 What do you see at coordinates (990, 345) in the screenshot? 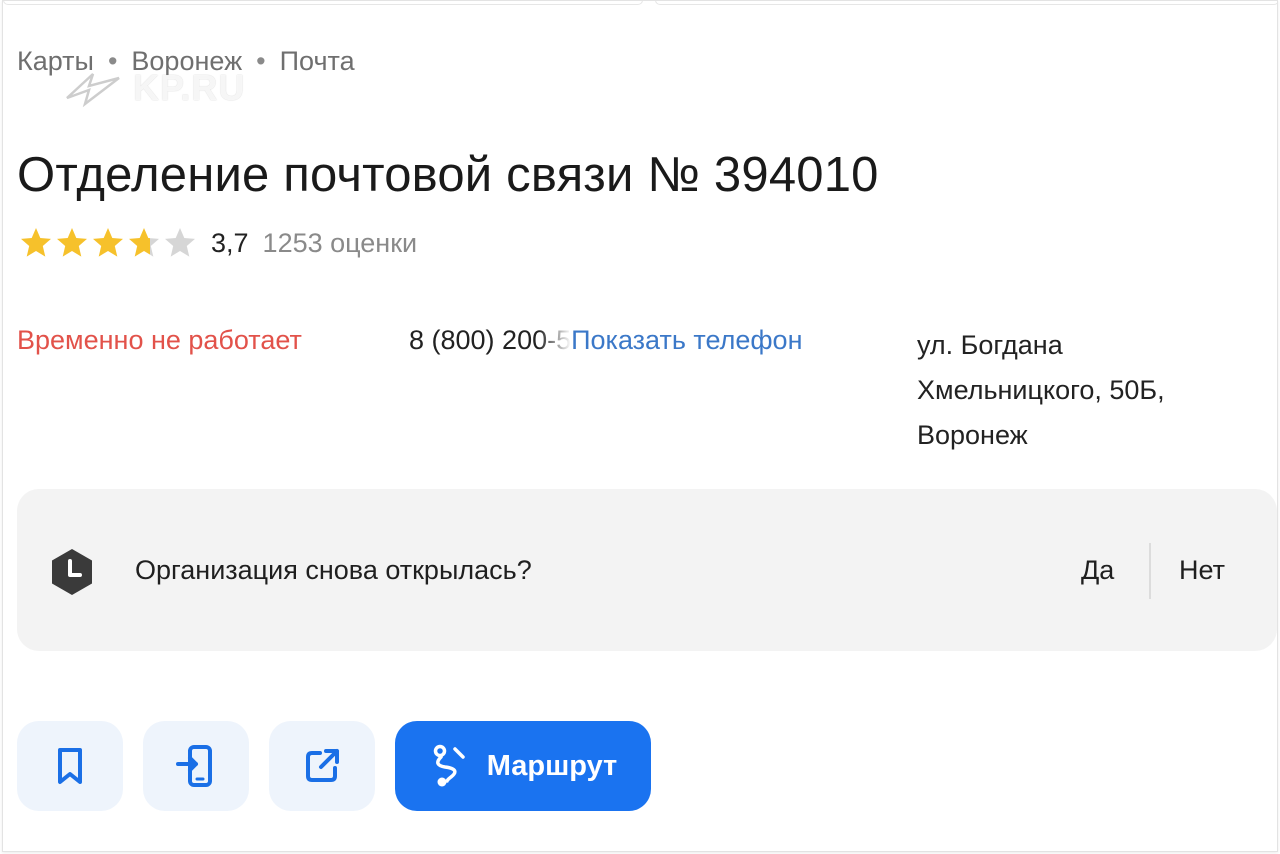
I see `address-line: ул. Богдана` at bounding box center [990, 345].